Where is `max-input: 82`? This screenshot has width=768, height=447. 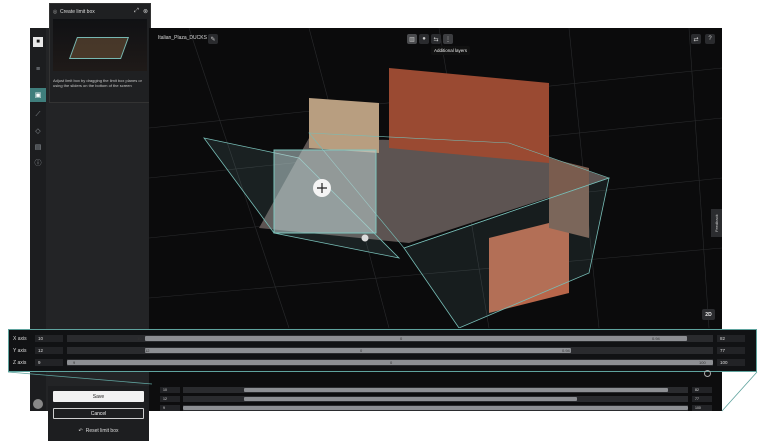 max-input: 82 is located at coordinates (702, 390).